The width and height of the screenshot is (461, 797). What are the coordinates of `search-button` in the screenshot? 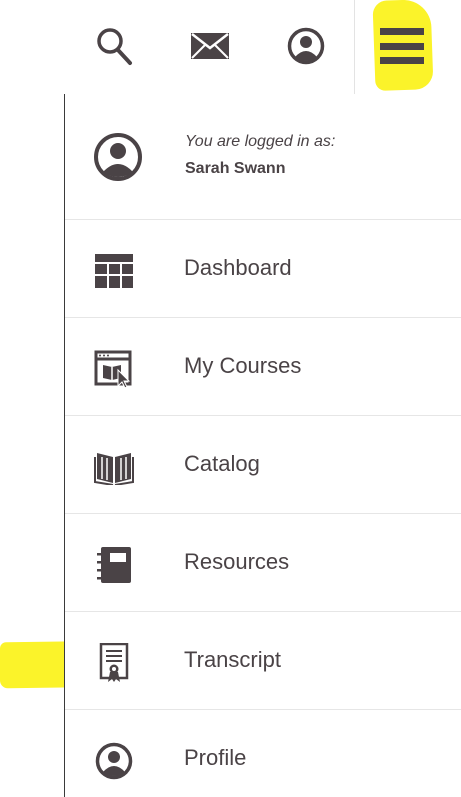 It's located at (114, 46).